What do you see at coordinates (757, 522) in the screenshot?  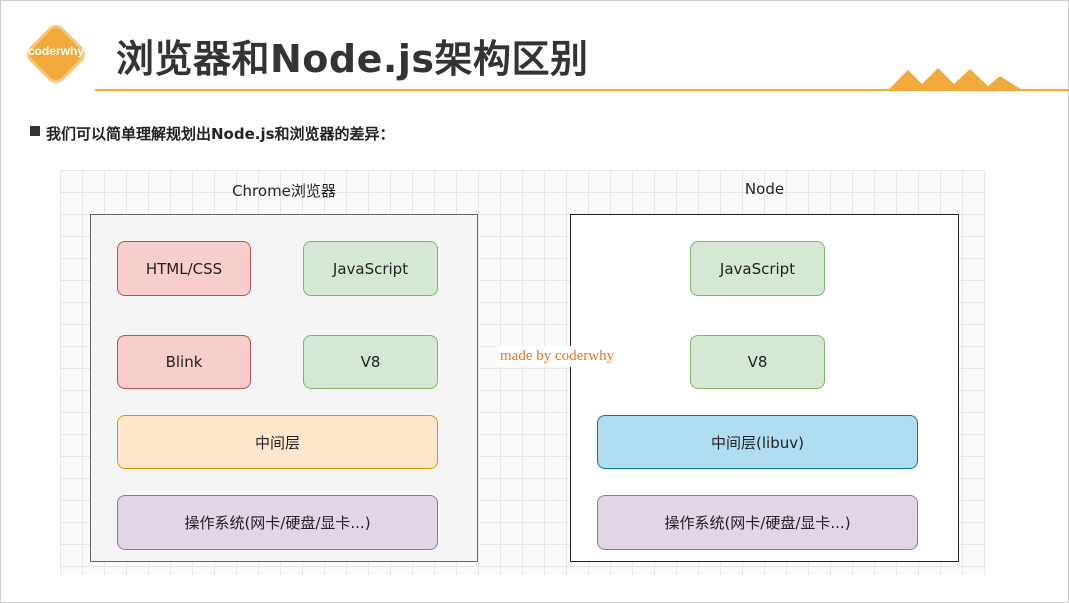 I see `node-os-box: 操作系统(网卡/硬盘/显卡...)` at bounding box center [757, 522].